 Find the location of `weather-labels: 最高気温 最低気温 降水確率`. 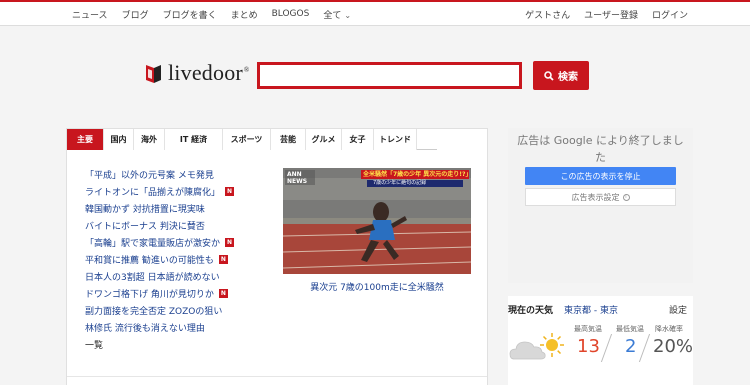

weather-labels: 最高気温 最低気温 降水確率 is located at coordinates (632, 329).